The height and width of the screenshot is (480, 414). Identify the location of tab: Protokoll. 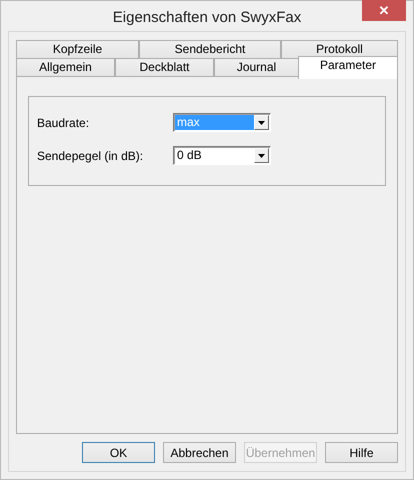
(339, 49).